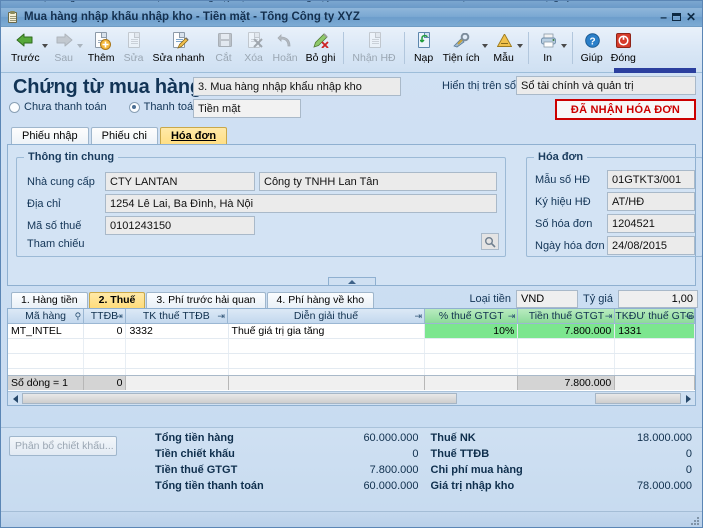  What do you see at coordinates (651, 245) in the screenshot?
I see `invoice-date-field: 24/08/2015` at bounding box center [651, 245].